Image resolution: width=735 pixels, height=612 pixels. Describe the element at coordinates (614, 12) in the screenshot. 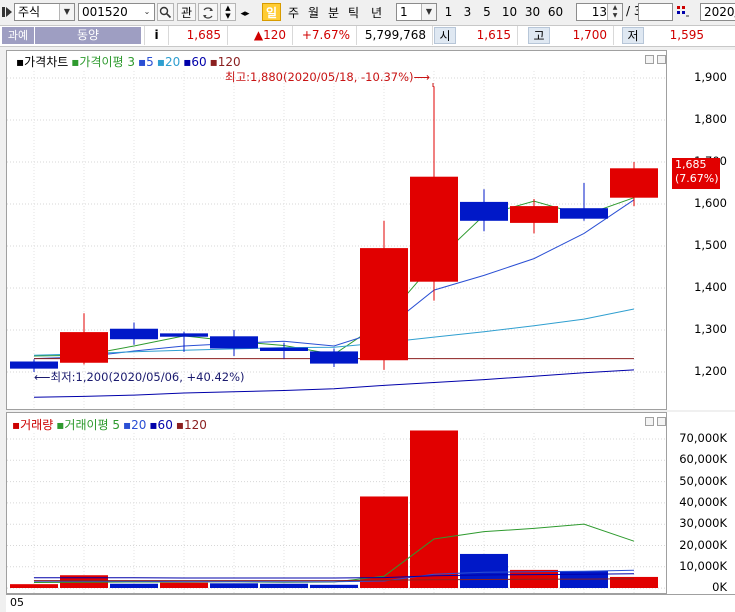

I see `spin-icon: ▲ ▼` at that location.